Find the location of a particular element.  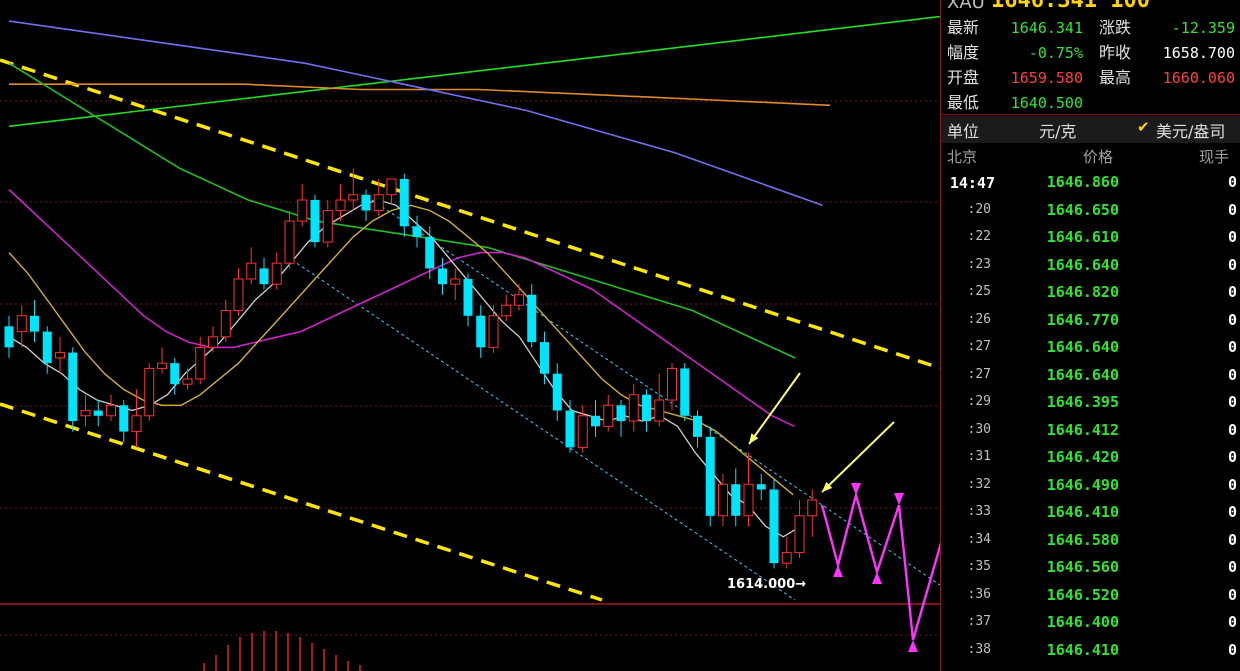

tick-time: :26 is located at coordinates (979, 319).